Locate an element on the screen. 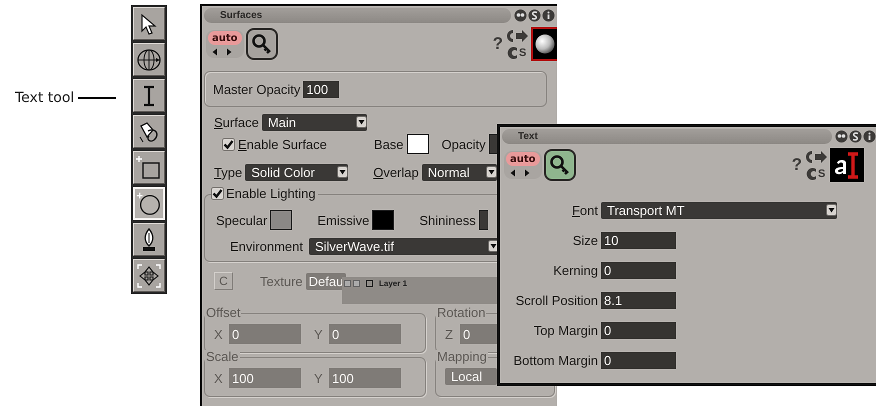 The image size is (876, 406). emissive-label: Emissive is located at coordinates (343, 220).